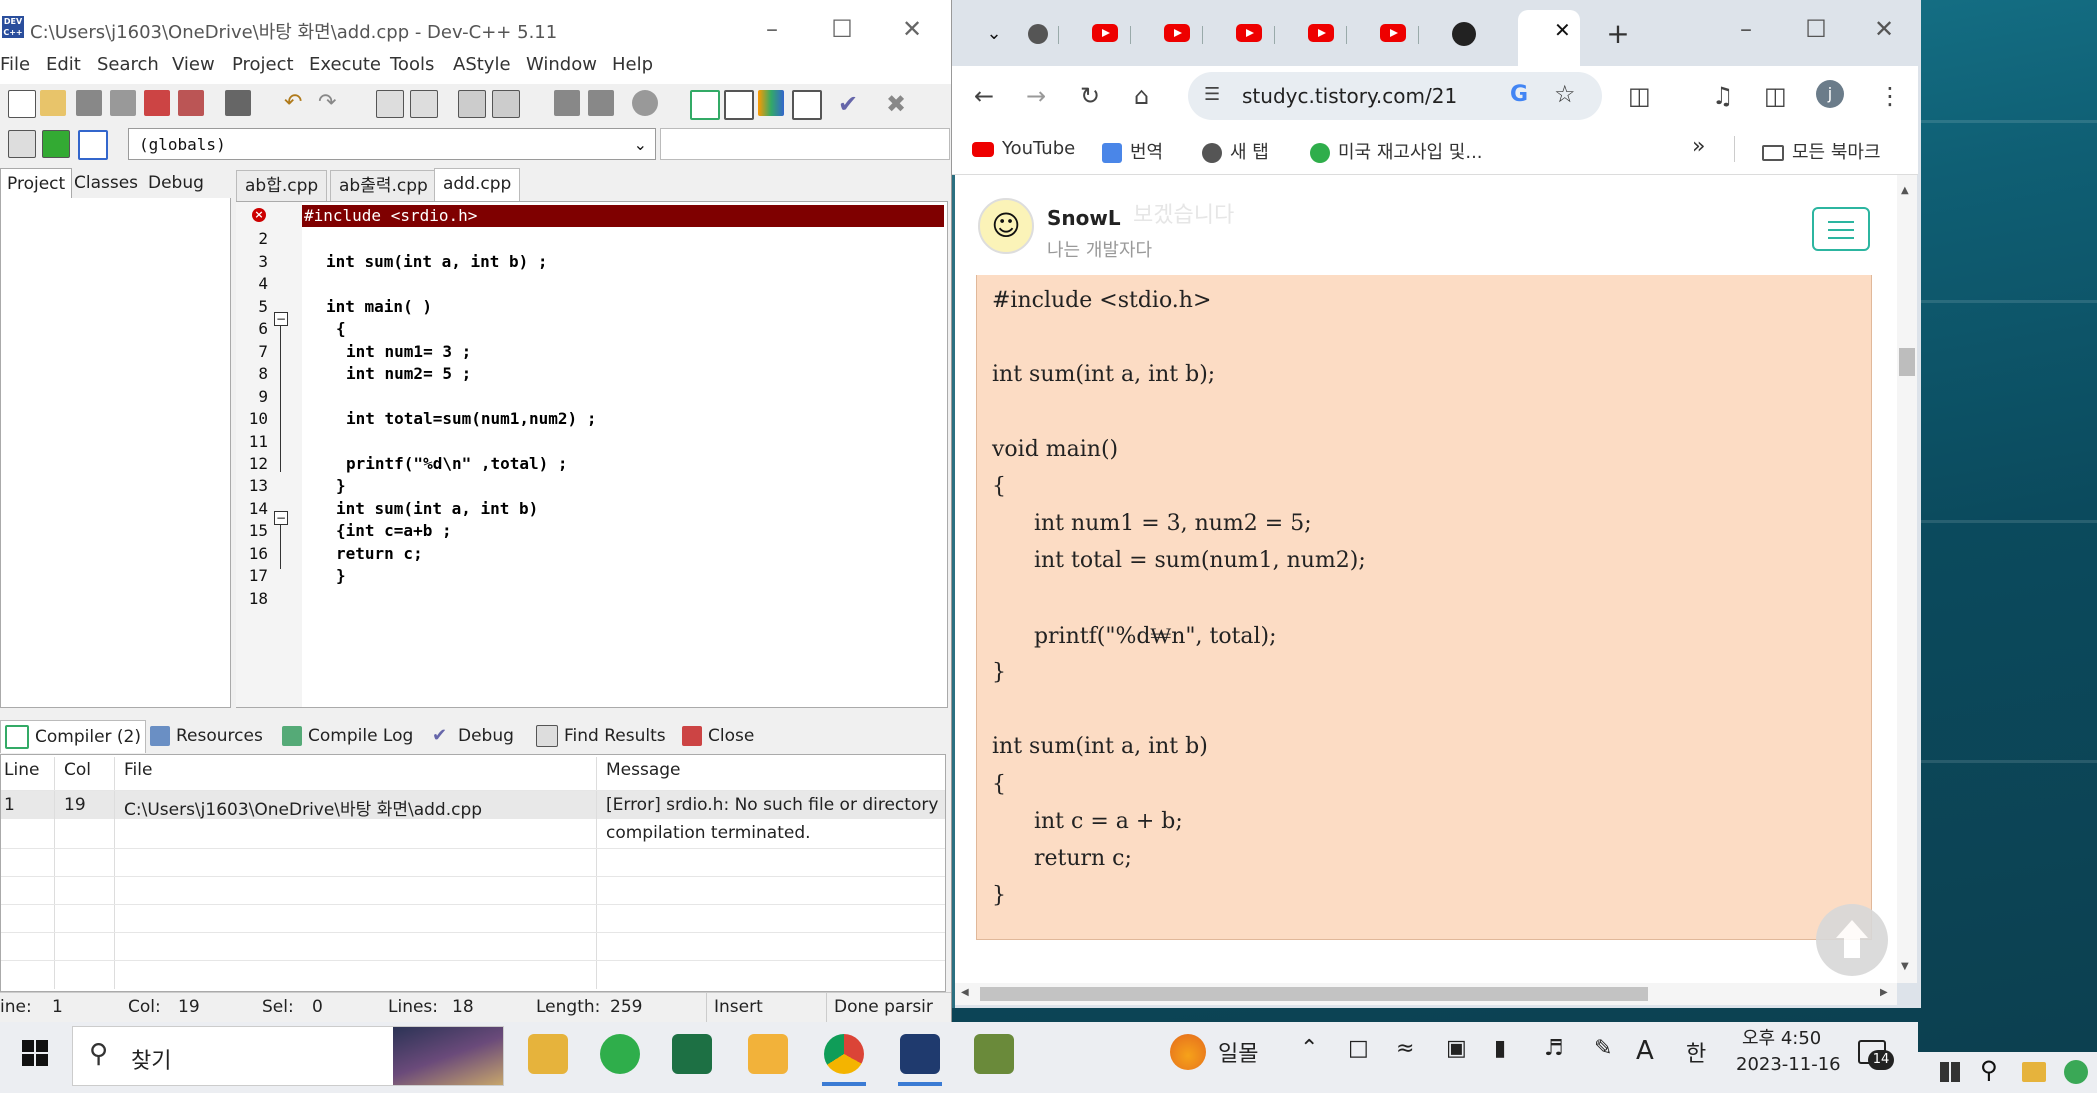 The height and width of the screenshot is (1093, 2097). Describe the element at coordinates (176, 183) in the screenshot. I see `tab-debug: Debug` at that location.